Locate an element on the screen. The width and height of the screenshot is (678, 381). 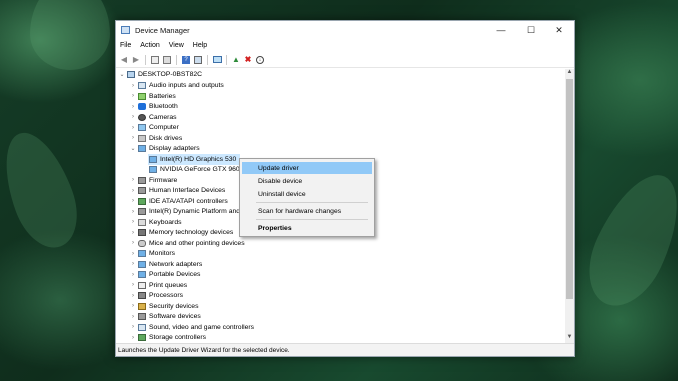
scroll-down-icon: ▼ is located at coordinates (569, 338).